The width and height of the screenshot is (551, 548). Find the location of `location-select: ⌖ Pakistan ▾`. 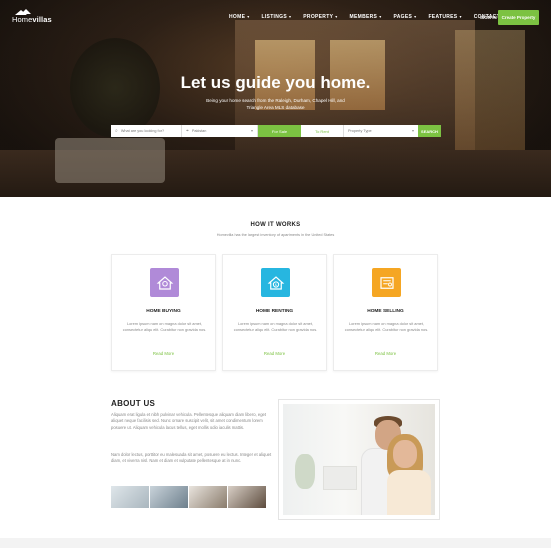

location-select: ⌖ Pakistan ▾ is located at coordinates (220, 131).